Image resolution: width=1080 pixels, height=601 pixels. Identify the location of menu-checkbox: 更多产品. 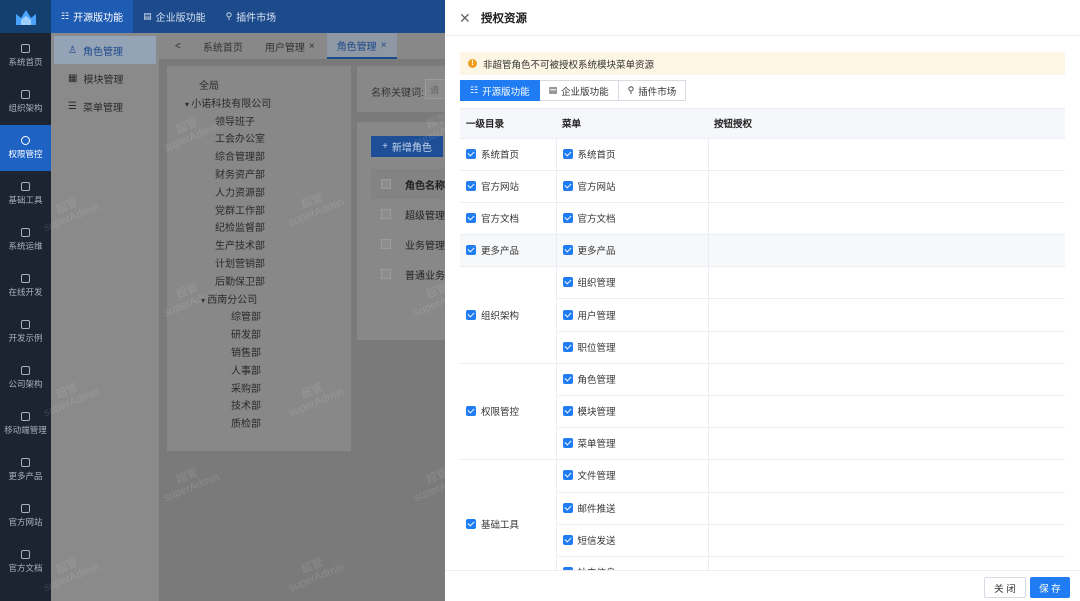
(589, 250).